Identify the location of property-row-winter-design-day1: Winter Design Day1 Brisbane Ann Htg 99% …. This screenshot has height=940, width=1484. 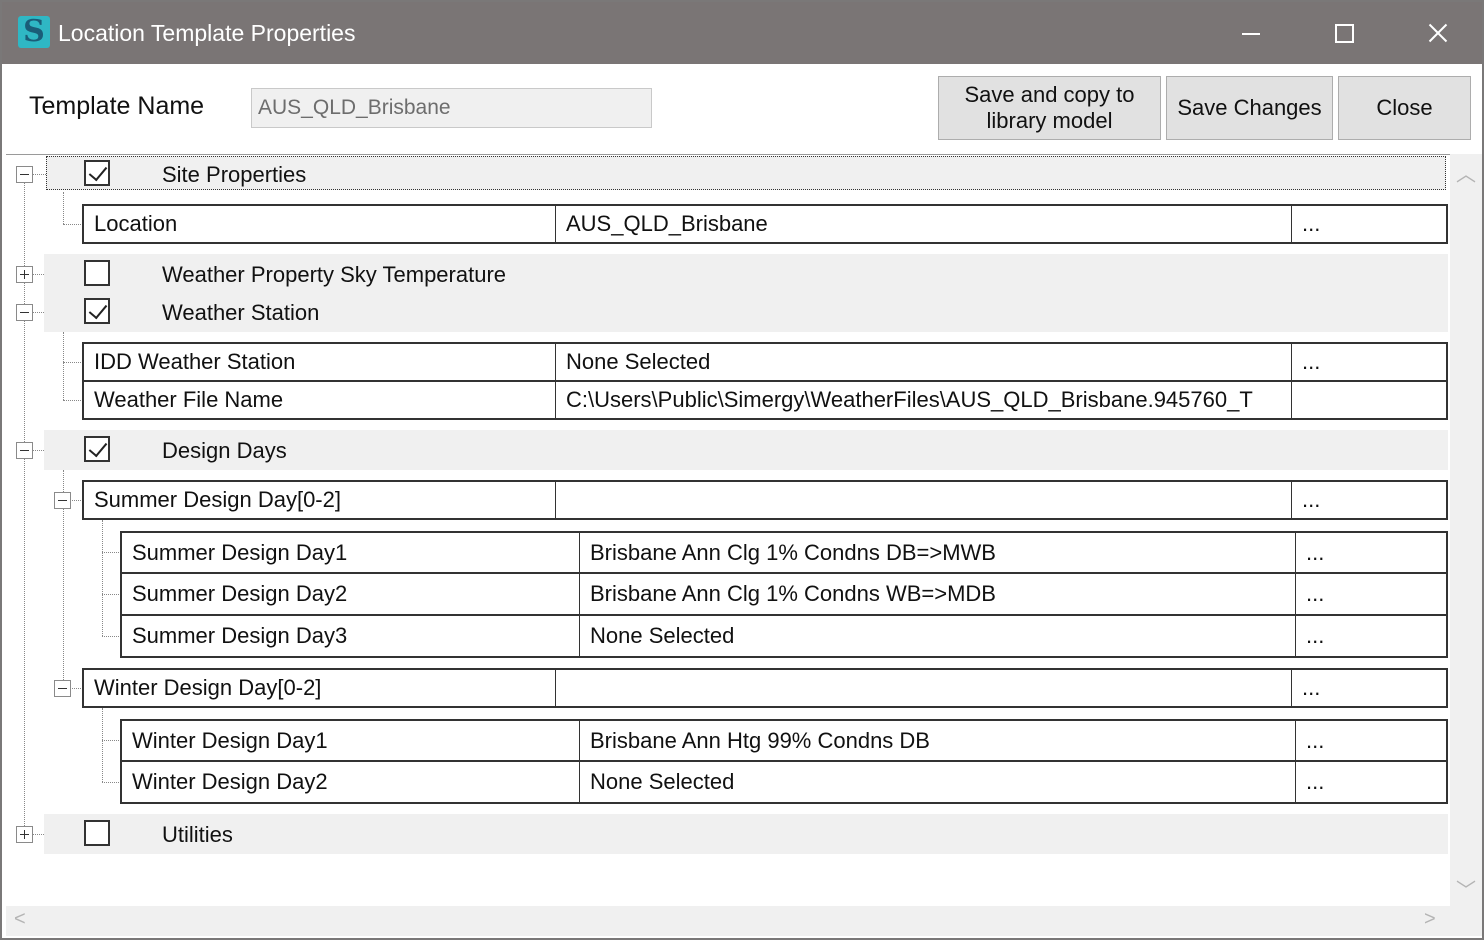
(784, 740).